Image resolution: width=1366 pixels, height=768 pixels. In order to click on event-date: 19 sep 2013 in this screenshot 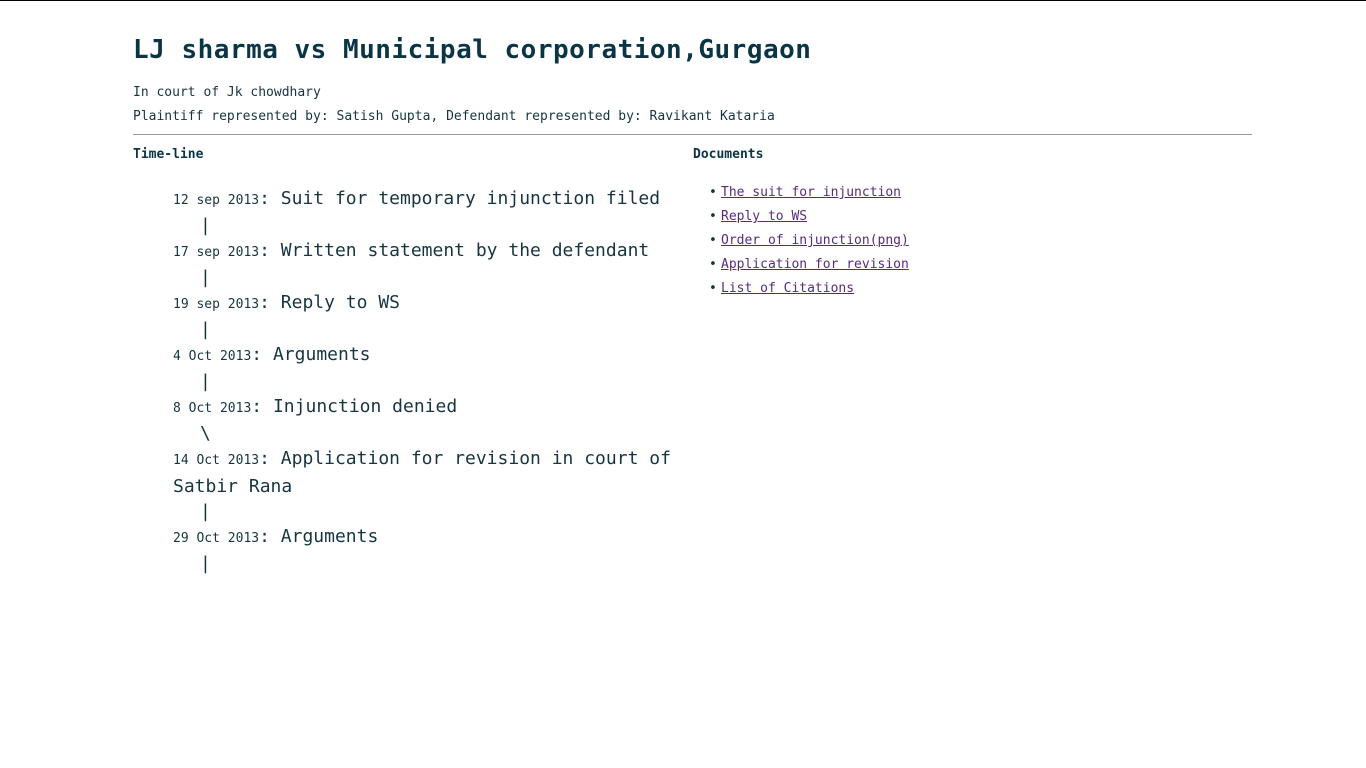, I will do `click(216, 304)`.